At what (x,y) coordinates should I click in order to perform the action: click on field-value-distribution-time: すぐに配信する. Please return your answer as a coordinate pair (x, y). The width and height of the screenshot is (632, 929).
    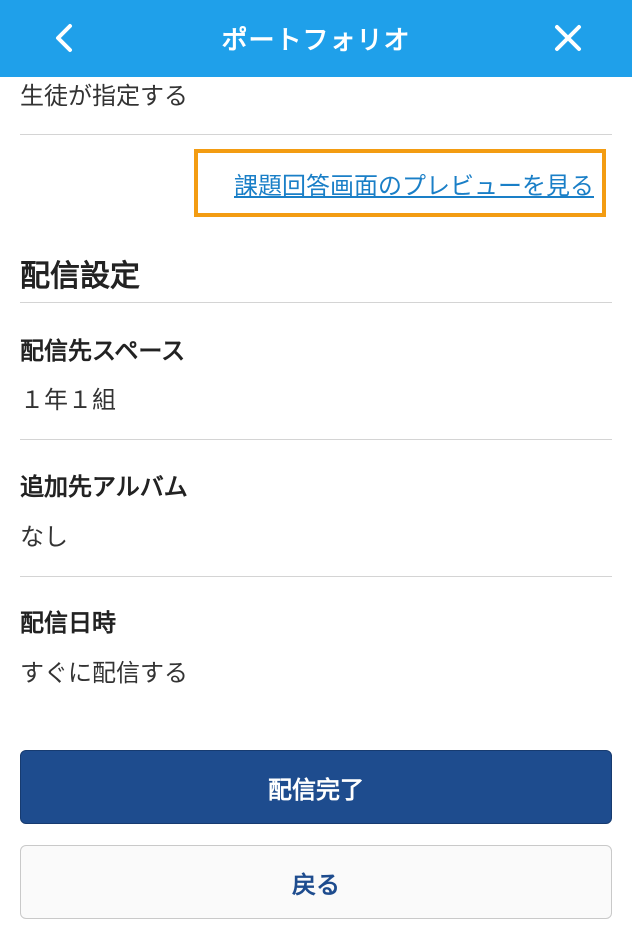
    Looking at the image, I should click on (104, 673).